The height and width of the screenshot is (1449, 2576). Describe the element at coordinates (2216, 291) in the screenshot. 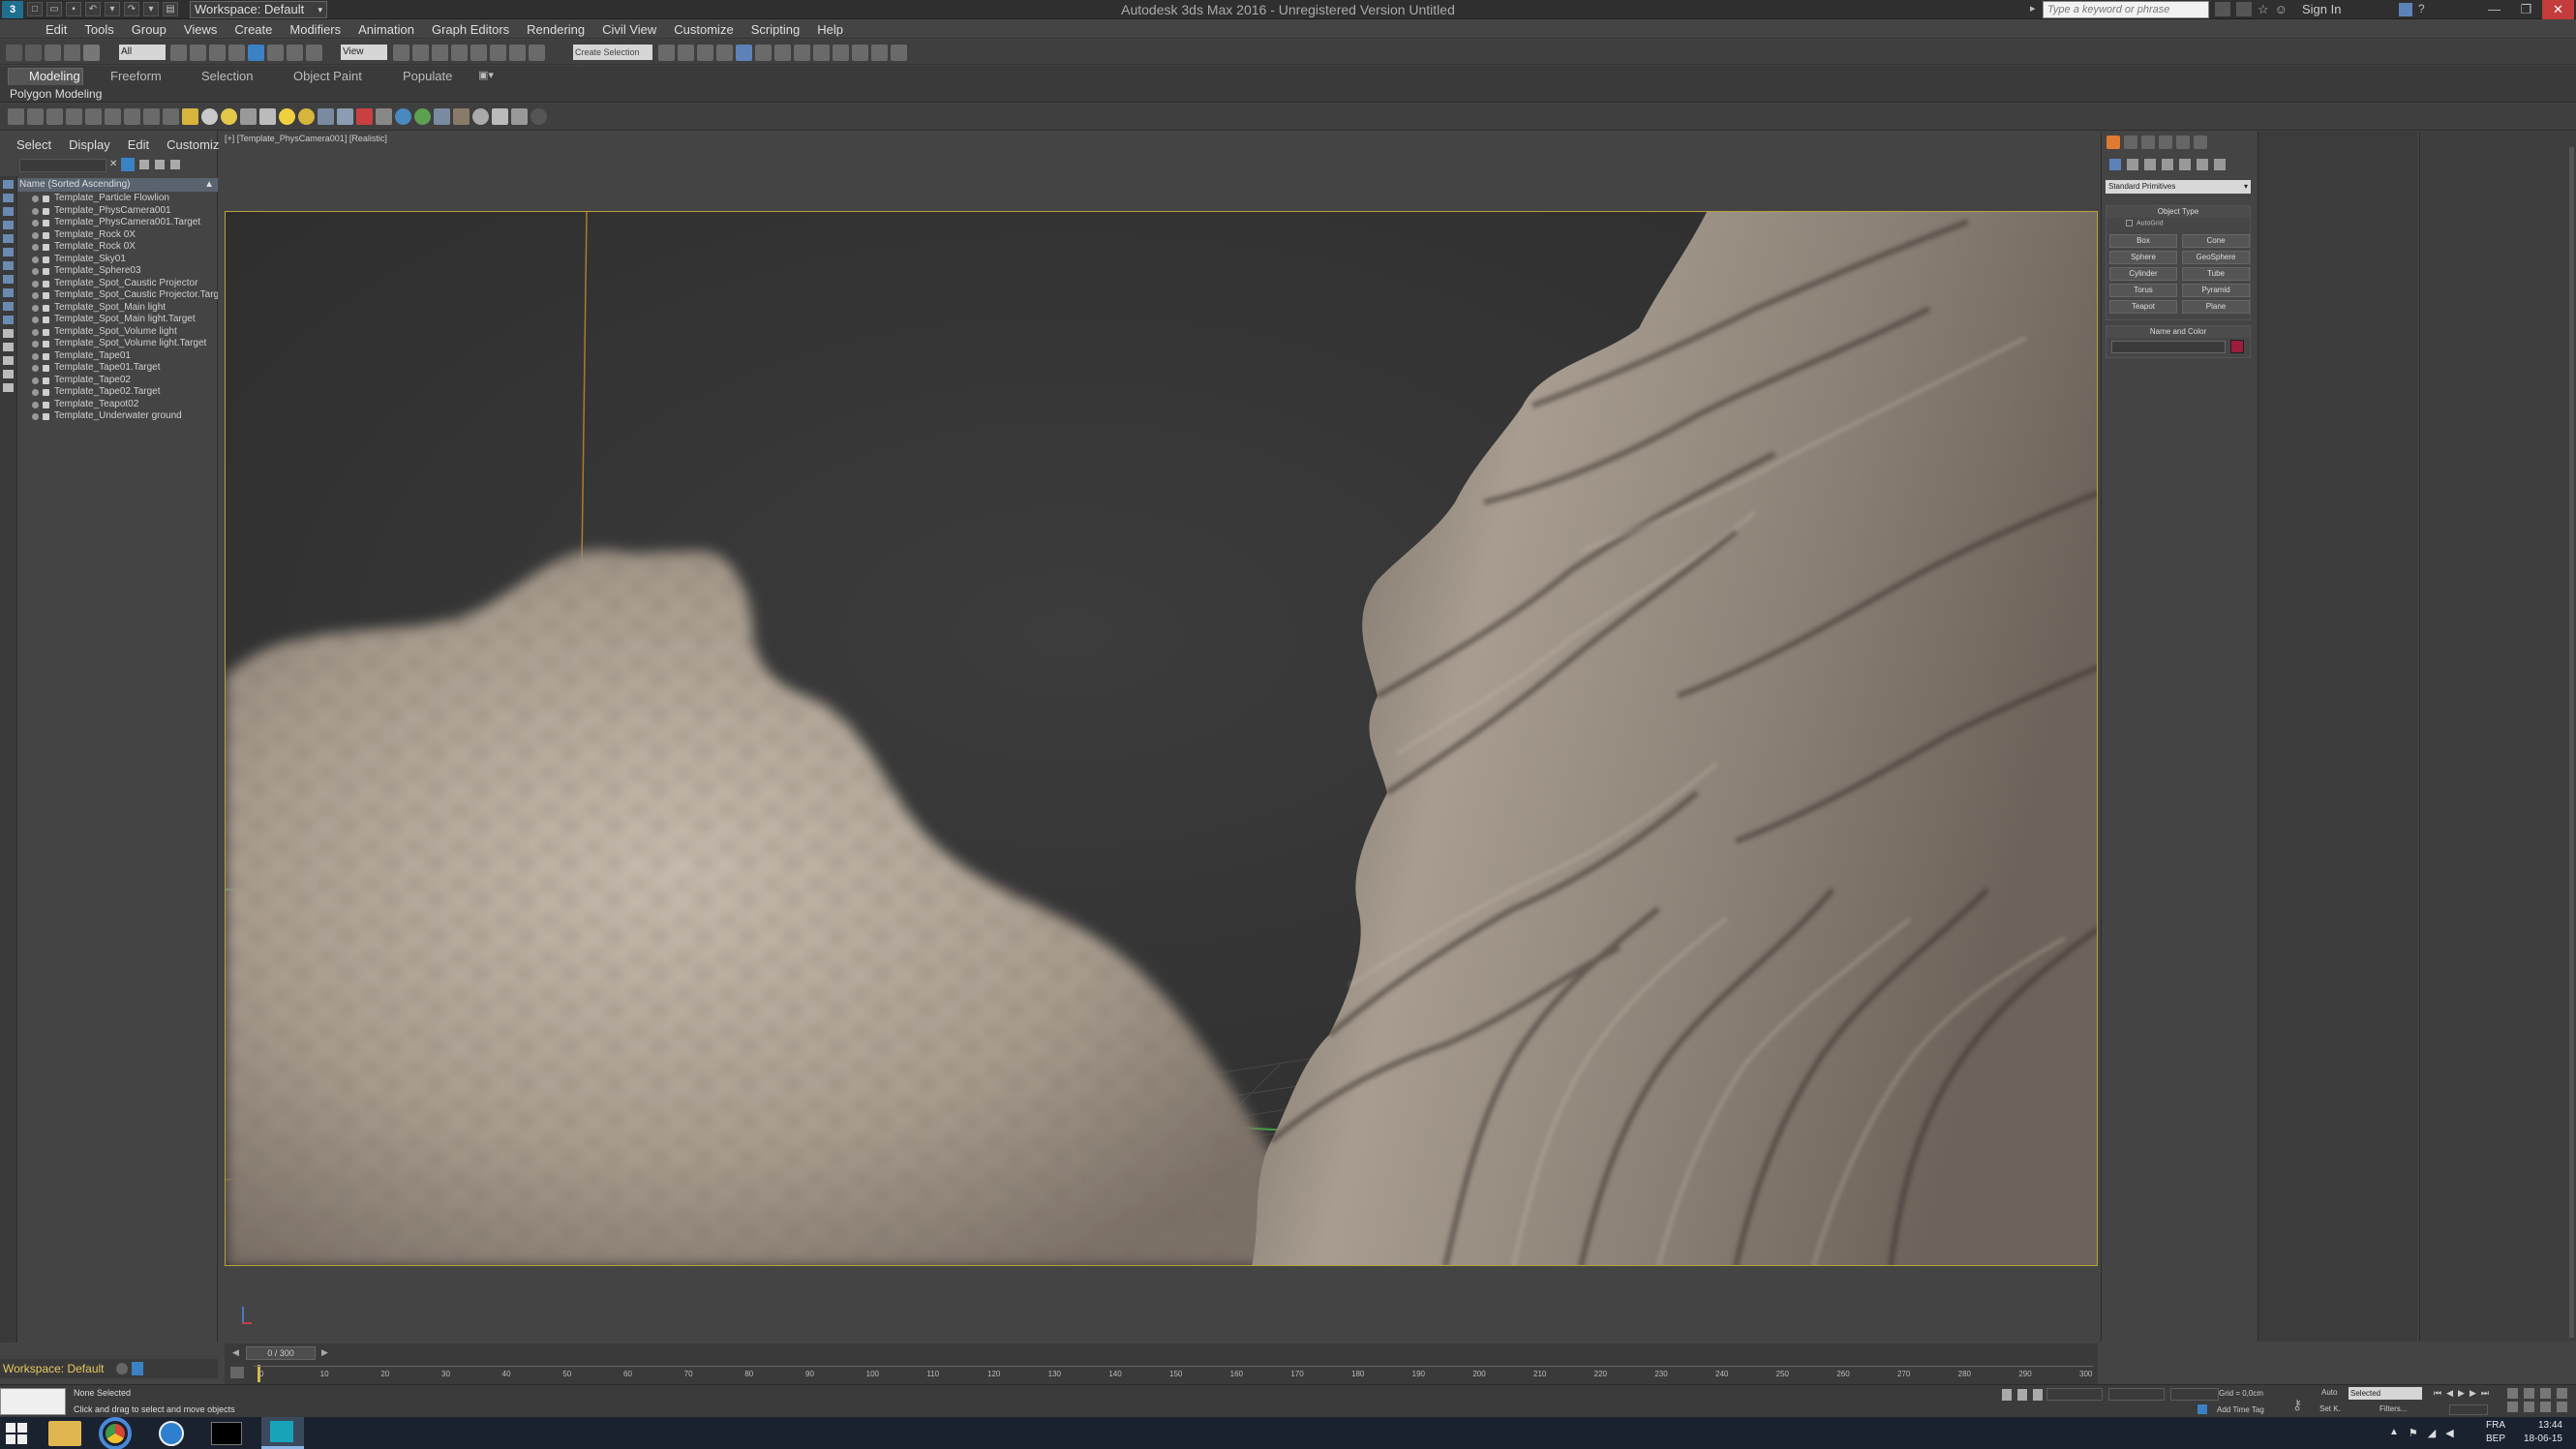

I see `primitive-pyramid-button: Pyramid` at that location.